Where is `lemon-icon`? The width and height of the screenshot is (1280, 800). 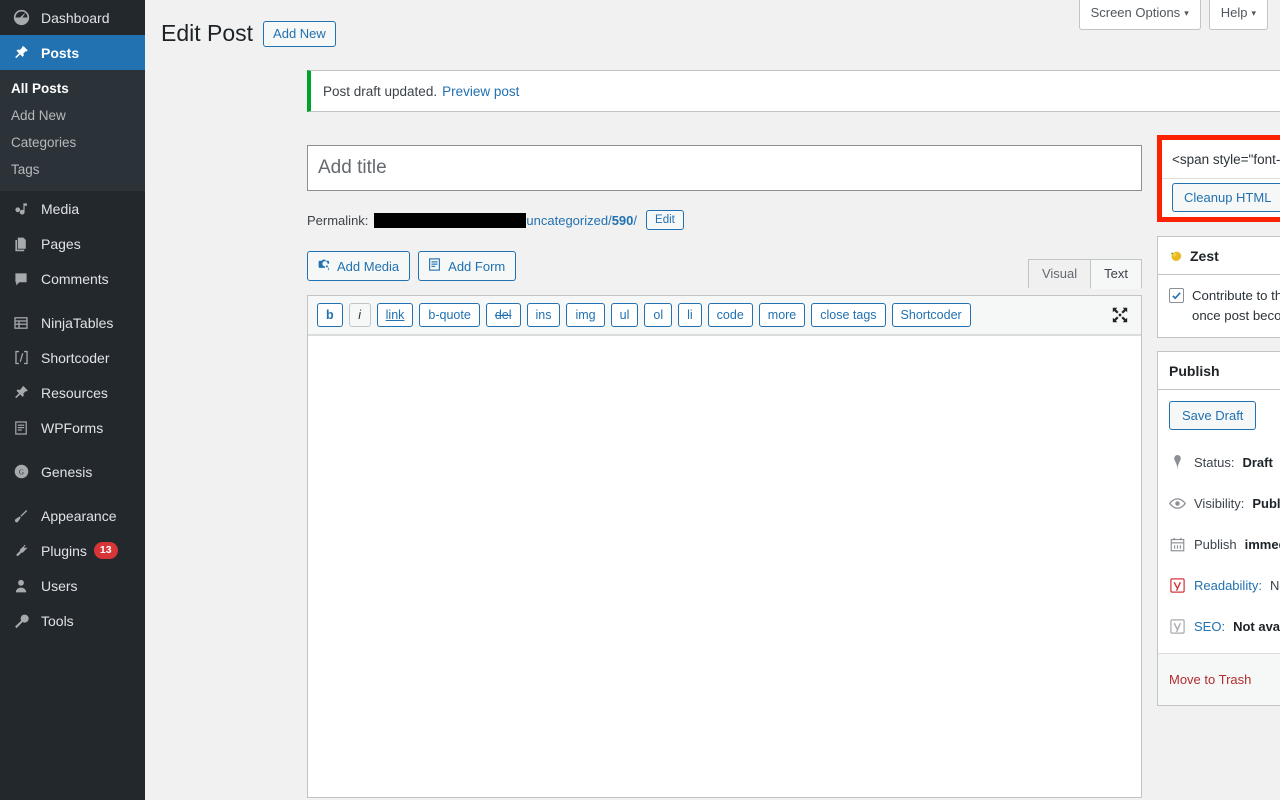 lemon-icon is located at coordinates (1176, 256).